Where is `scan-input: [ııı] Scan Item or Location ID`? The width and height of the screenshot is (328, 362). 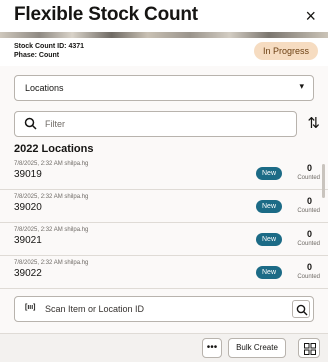 scan-input: [ııı] Scan Item or Location ID is located at coordinates (164, 309).